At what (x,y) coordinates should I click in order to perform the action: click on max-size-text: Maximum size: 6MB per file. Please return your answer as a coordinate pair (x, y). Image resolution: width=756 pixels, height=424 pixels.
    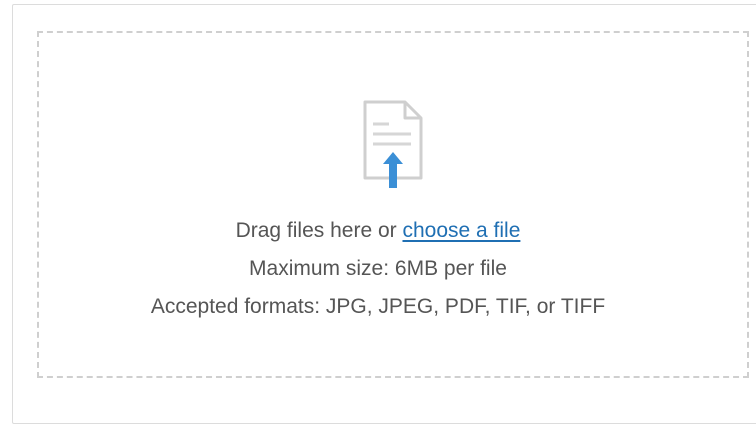
    Looking at the image, I should click on (378, 268).